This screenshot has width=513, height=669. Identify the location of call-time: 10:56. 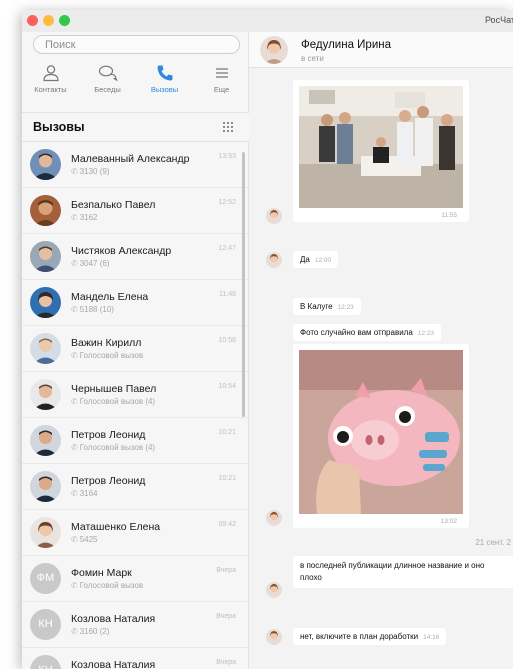
(227, 340).